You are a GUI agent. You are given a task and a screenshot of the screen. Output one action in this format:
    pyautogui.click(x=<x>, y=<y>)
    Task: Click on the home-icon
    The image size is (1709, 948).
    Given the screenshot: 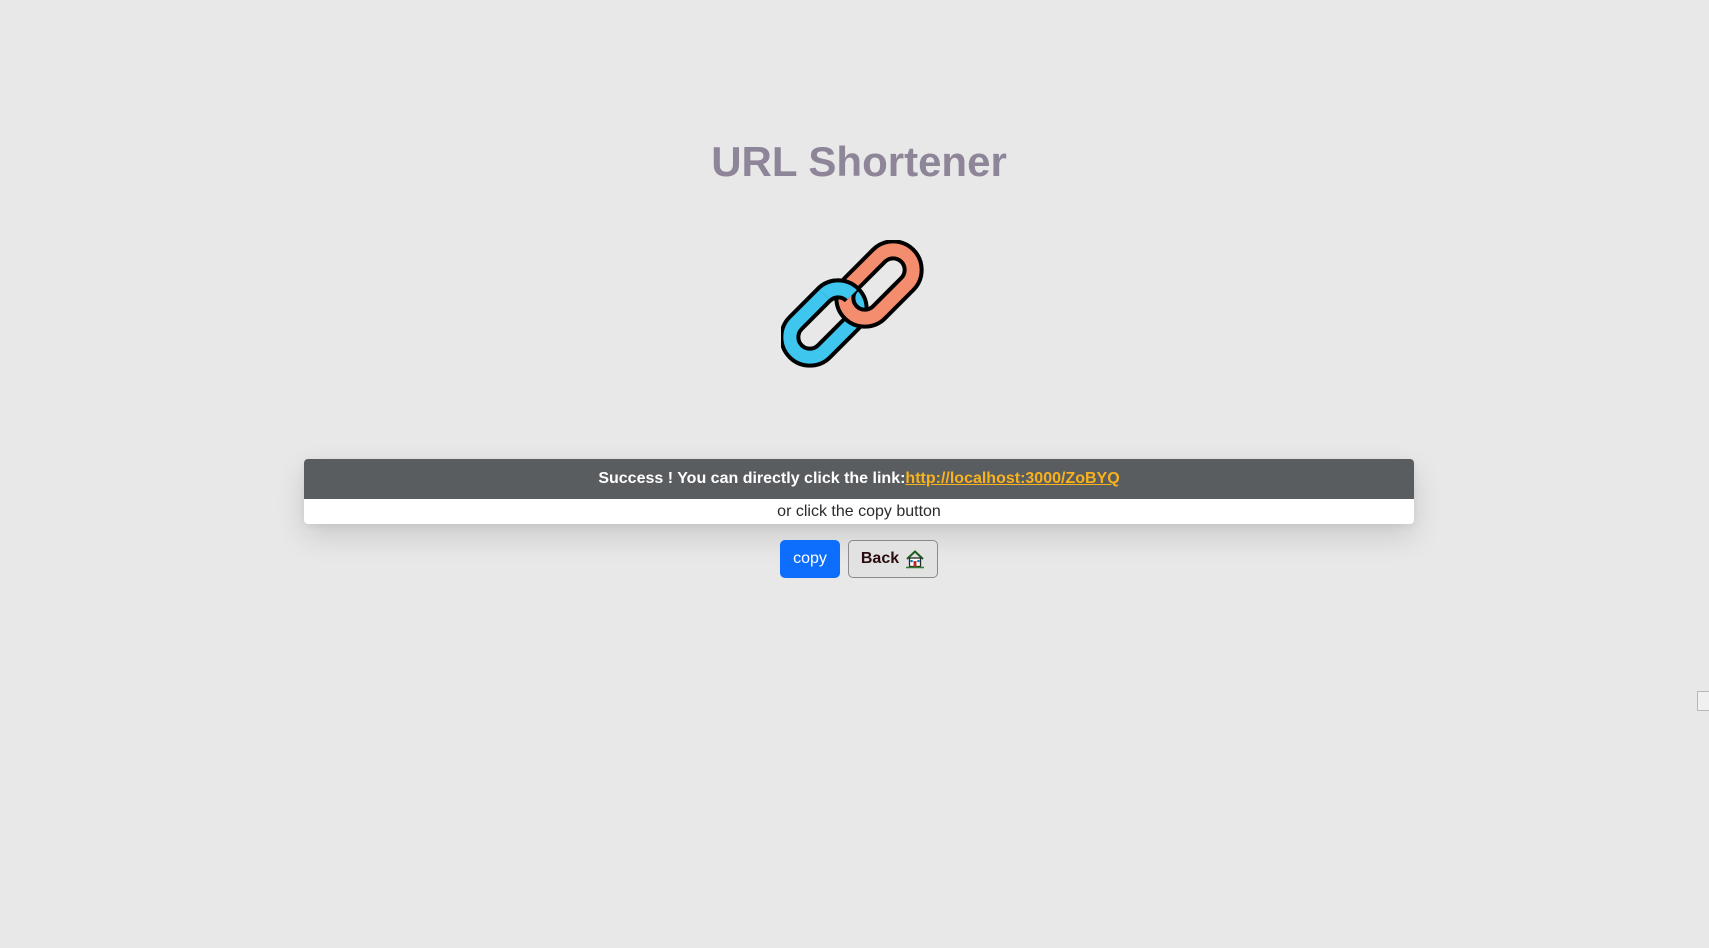 What is the action you would take?
    pyautogui.click(x=915, y=559)
    